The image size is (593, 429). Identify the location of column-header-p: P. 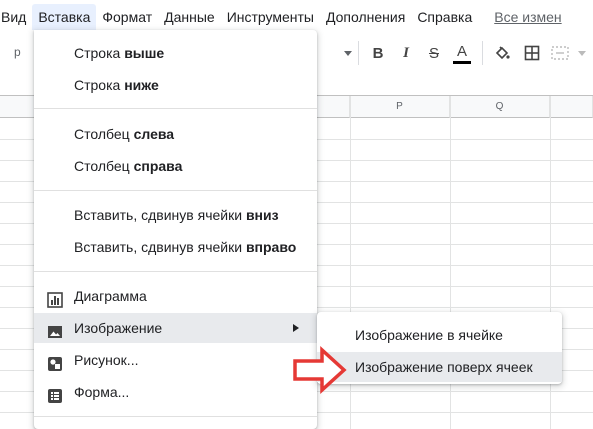
(400, 107).